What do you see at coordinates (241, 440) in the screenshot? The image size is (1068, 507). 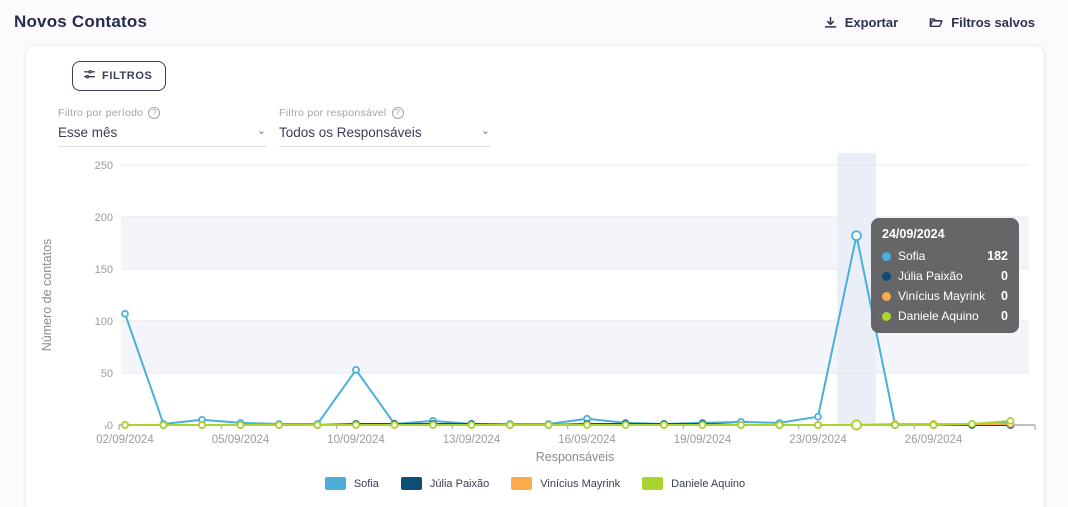 I see `x-tick-label: 05/09/2024` at bounding box center [241, 440].